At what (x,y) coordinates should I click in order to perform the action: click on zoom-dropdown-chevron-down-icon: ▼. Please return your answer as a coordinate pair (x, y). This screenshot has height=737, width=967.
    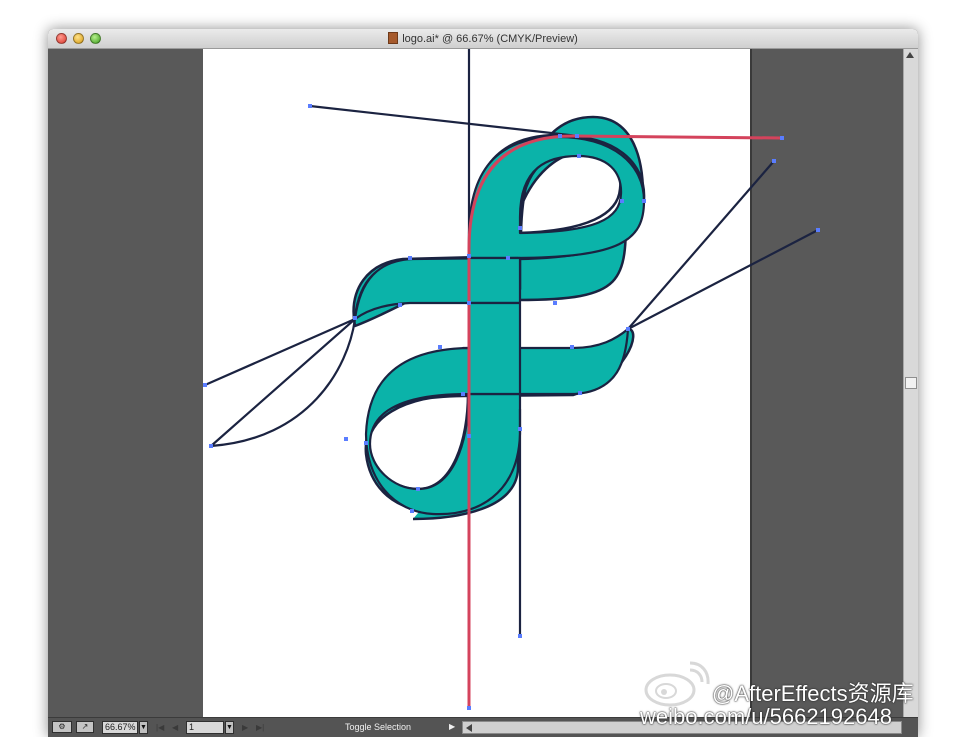
    Looking at the image, I should click on (143, 727).